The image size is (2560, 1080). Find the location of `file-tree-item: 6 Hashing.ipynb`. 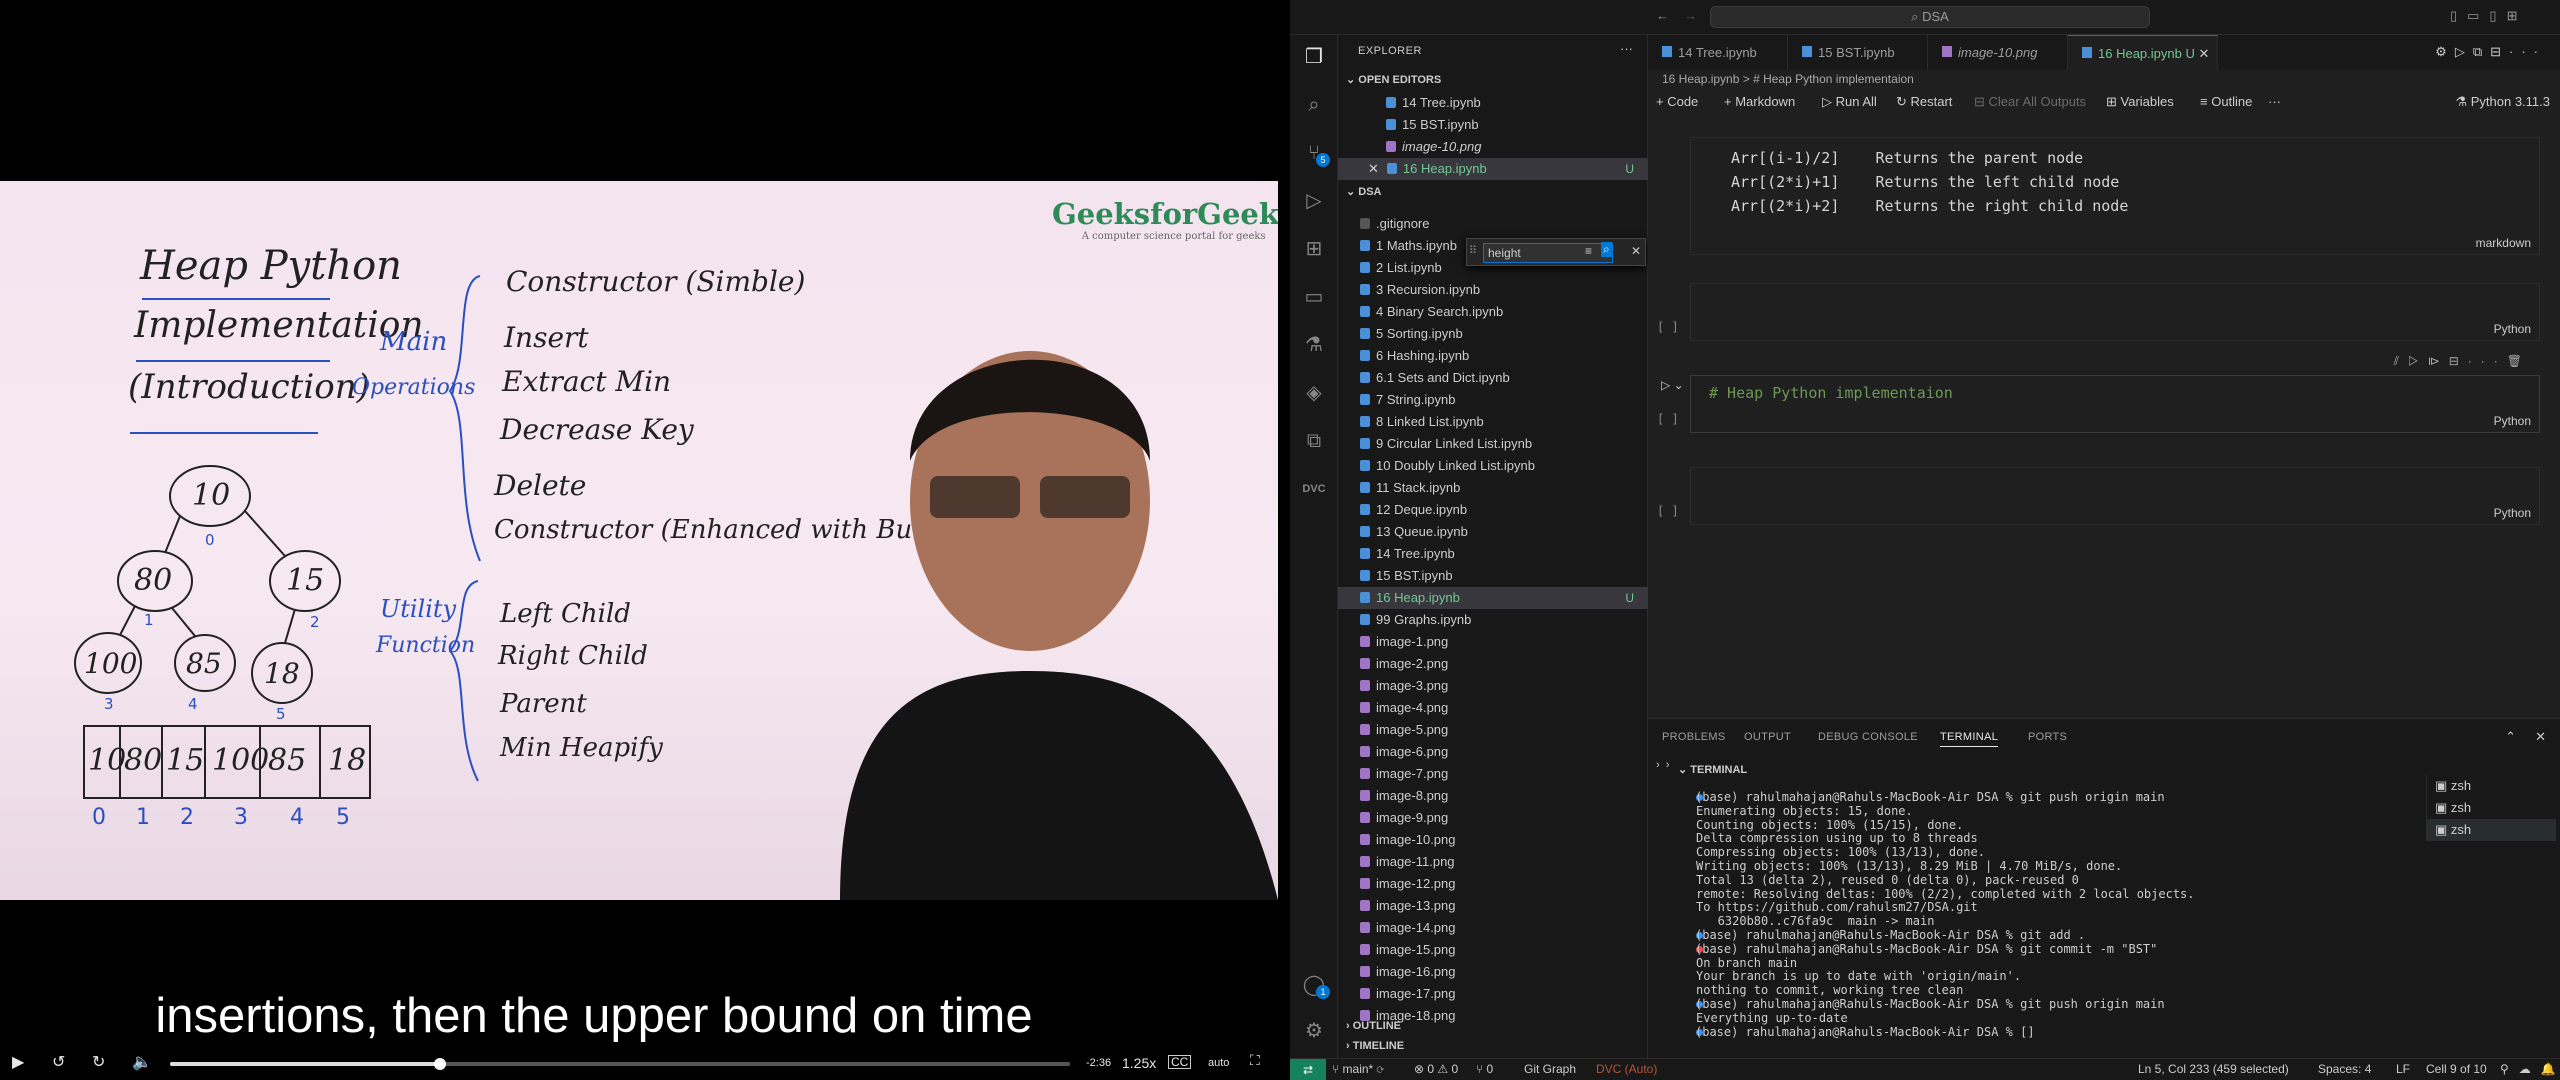

file-tree-item: 6 Hashing.ipynb is located at coordinates (1493, 356).